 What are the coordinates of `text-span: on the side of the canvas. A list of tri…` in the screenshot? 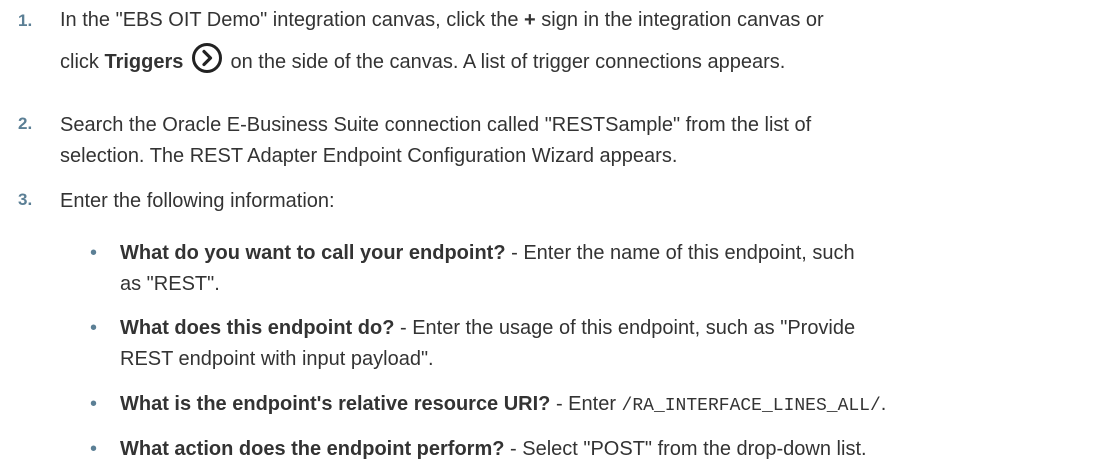 It's located at (505, 62).